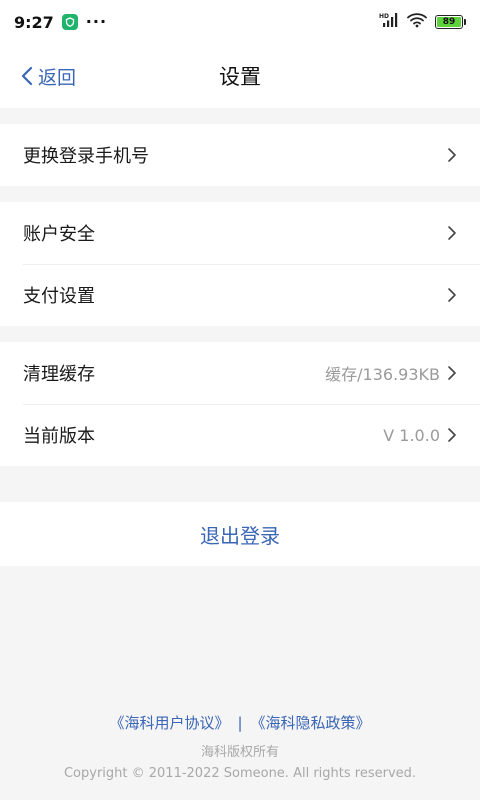 The image size is (480, 800). Describe the element at coordinates (382, 374) in the screenshot. I see `cache-size-value: 缓存/136.93KB` at that location.